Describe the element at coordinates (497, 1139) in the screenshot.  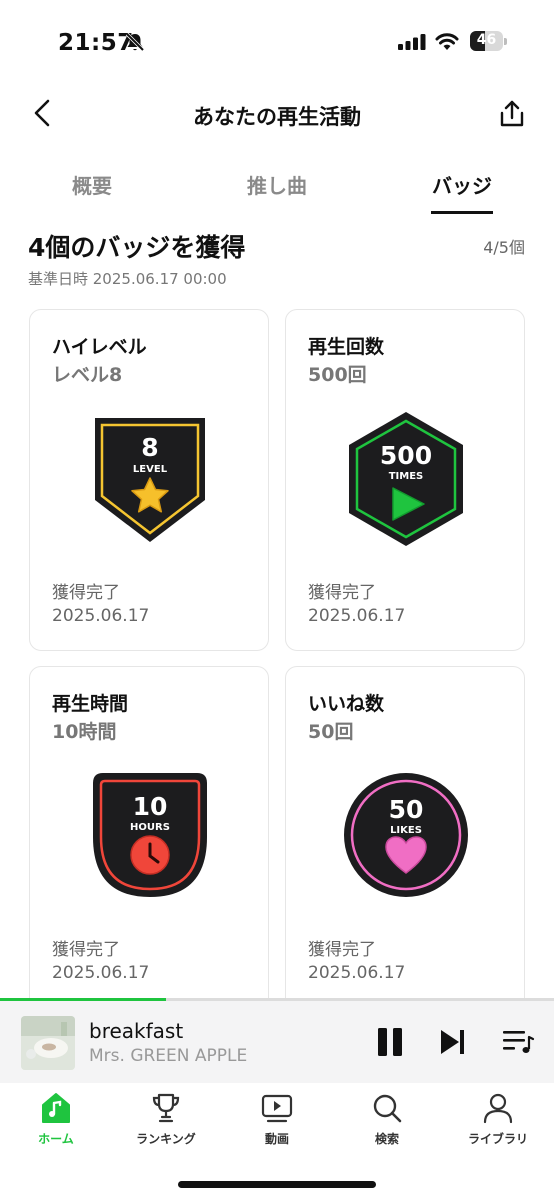
I see `tabbar-label: ライブラリ` at that location.